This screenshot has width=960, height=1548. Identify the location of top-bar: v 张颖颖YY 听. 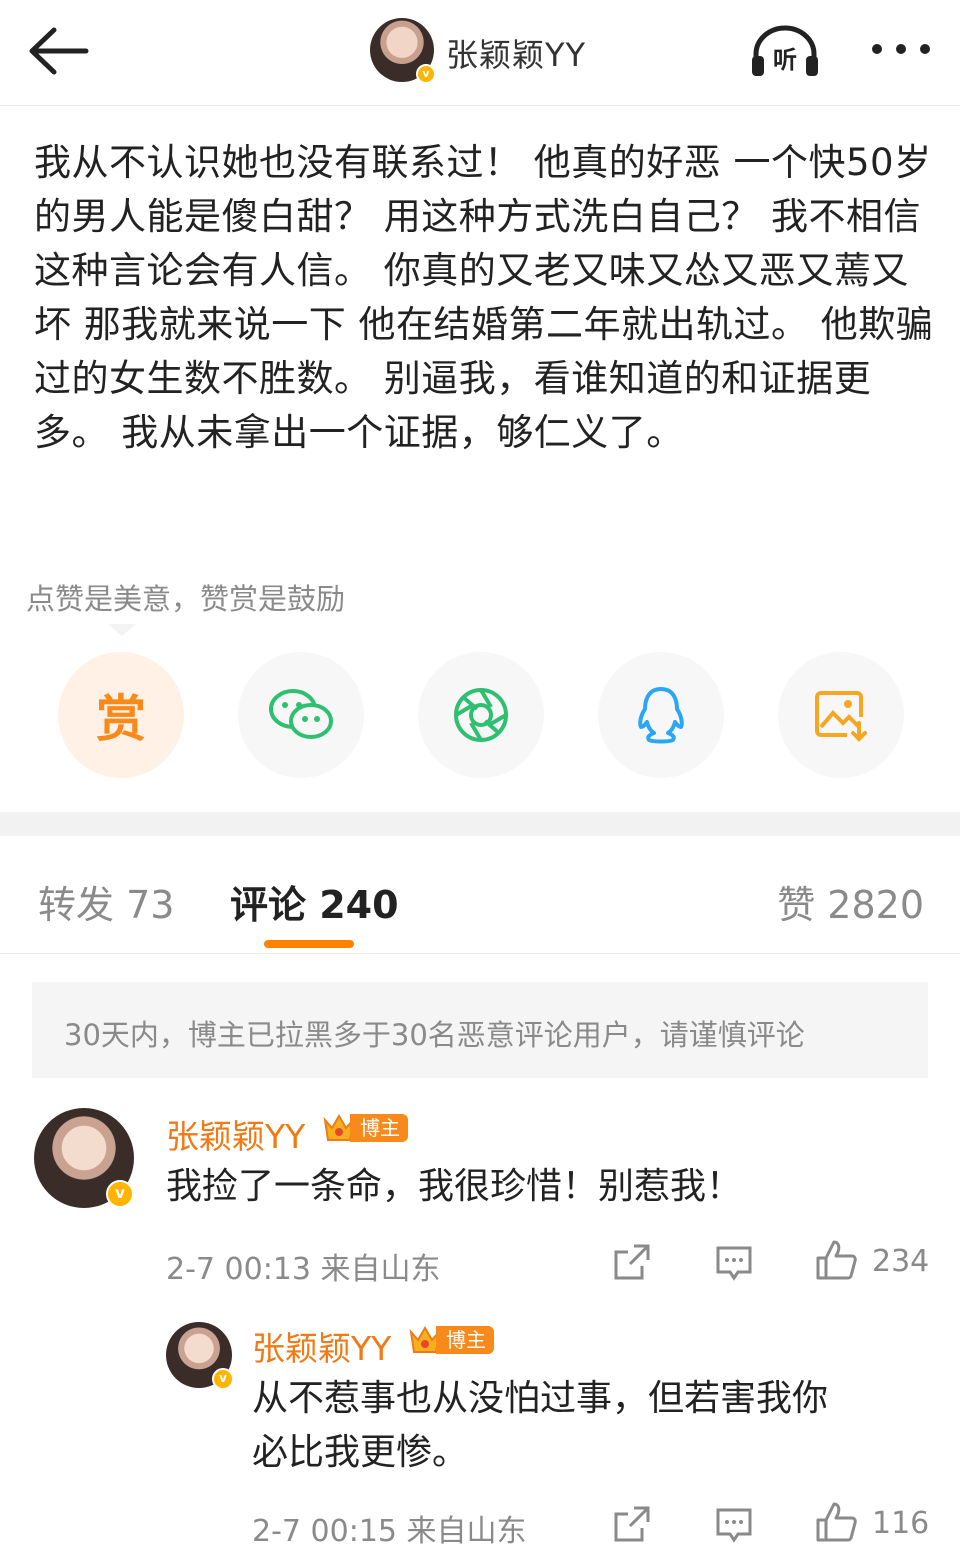
(480, 53).